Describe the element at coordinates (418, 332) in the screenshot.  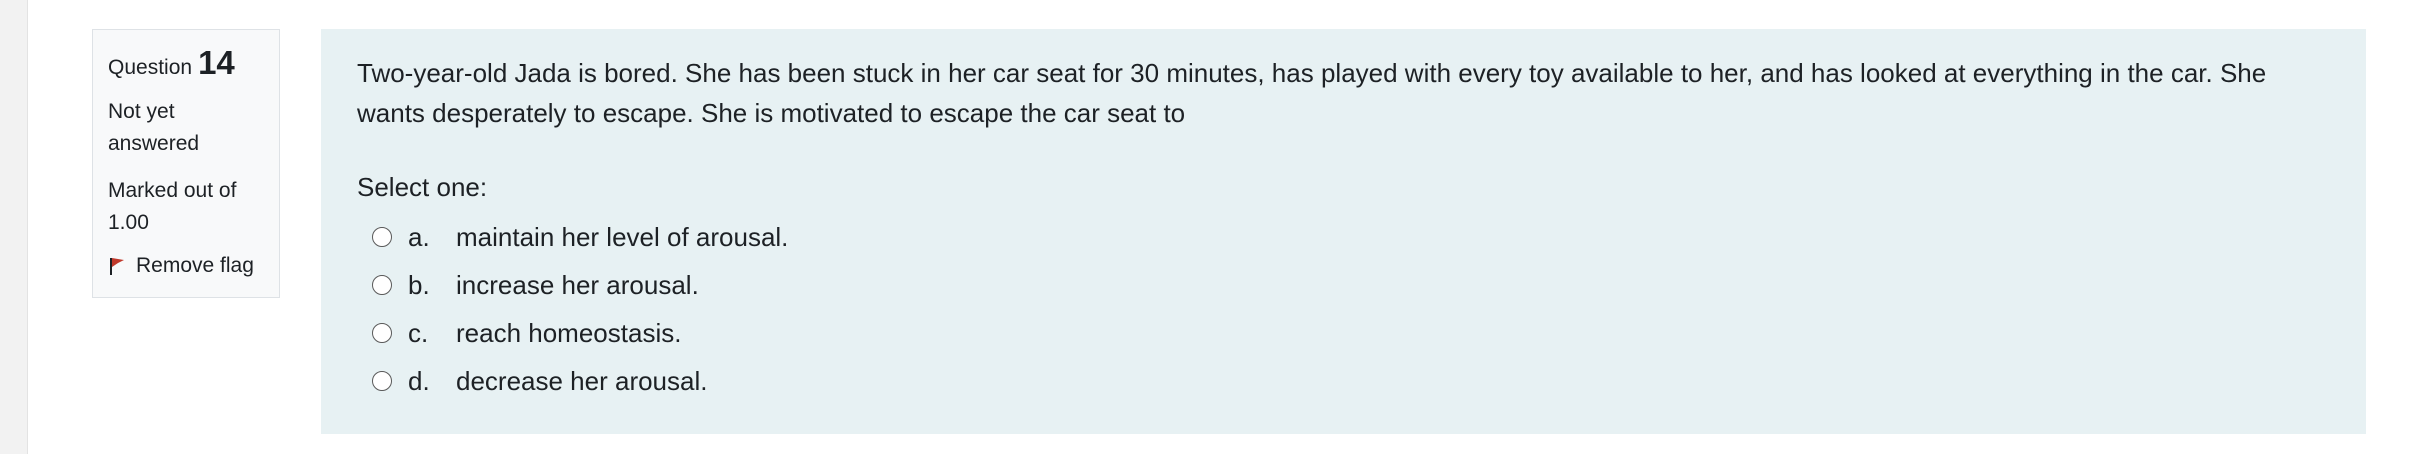
I see `answer-letter: c.` at that location.